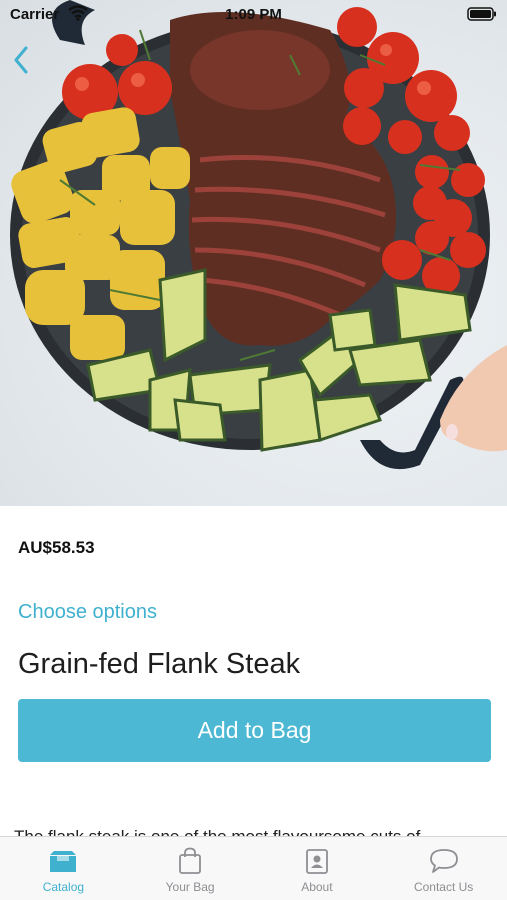  I want to click on tab-your-bag: Your Bag, so click(190, 868).